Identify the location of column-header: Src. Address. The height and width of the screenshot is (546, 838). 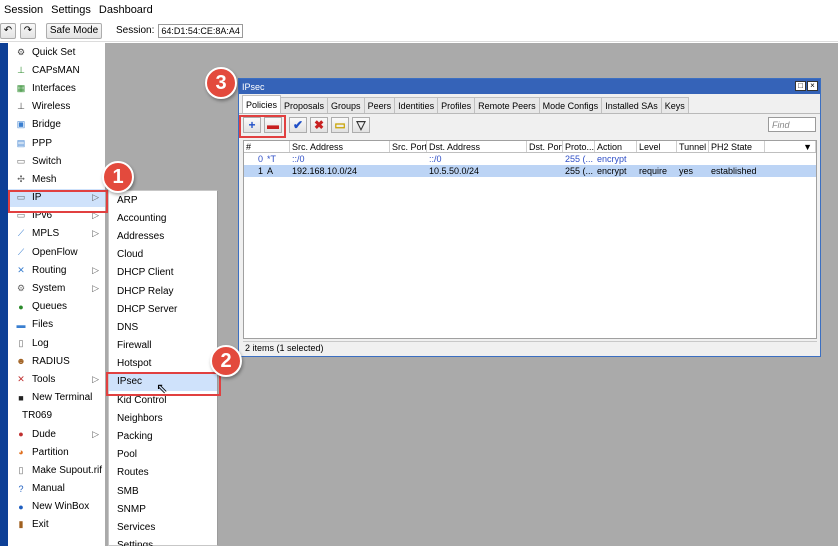
(340, 146).